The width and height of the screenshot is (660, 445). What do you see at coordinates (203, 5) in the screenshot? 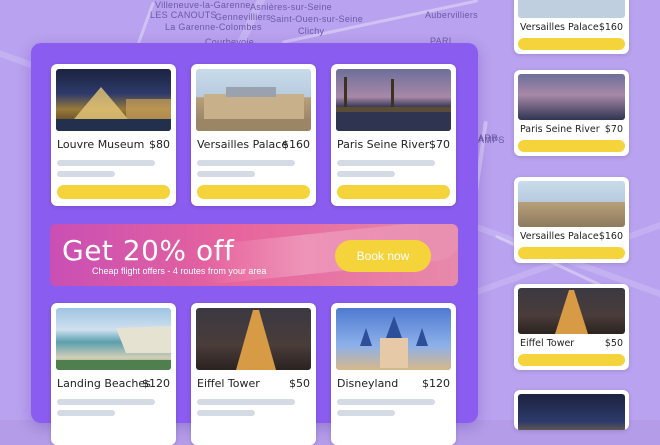
I see `map-label: Villeneuve-la-Garenne` at bounding box center [203, 5].